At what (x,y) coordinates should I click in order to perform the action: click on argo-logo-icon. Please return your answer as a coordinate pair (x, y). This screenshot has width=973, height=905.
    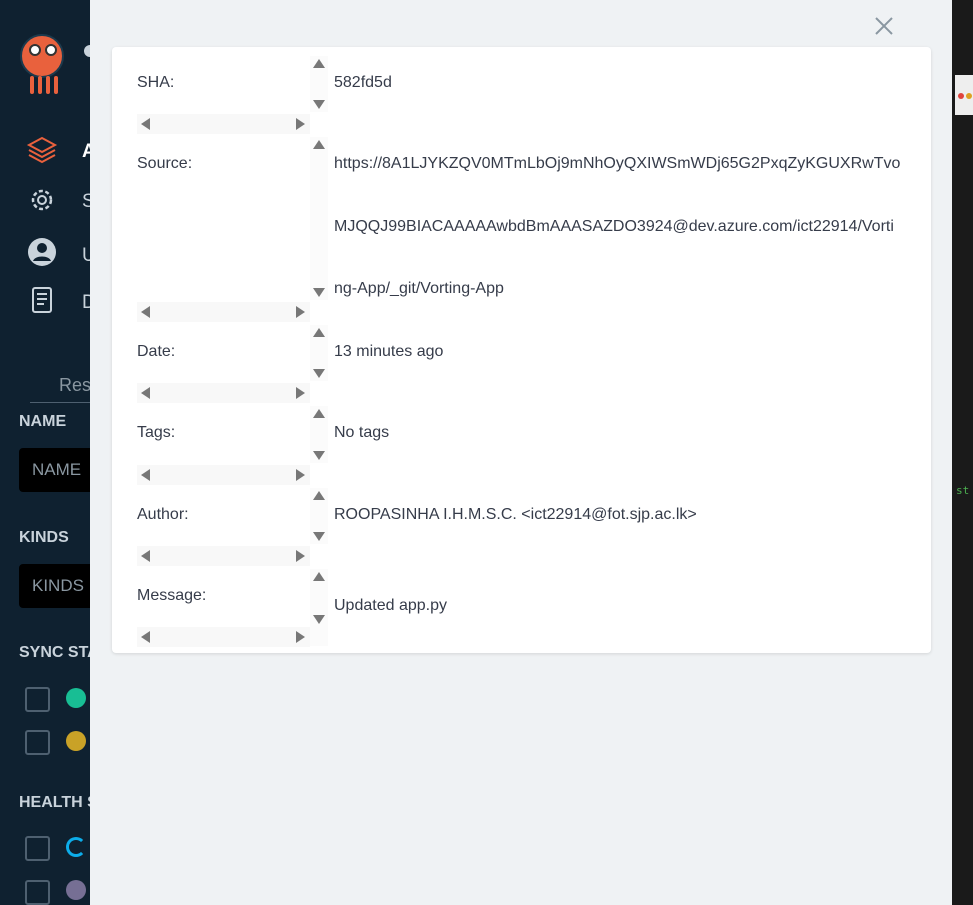
    Looking at the image, I should click on (44, 63).